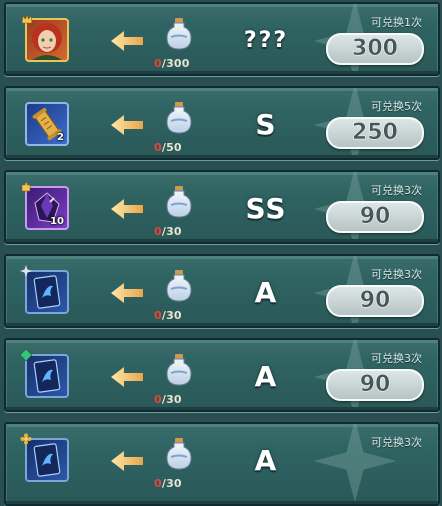 This screenshot has height=506, width=442. I want to click on progress-text: 0/50, so click(184, 147).